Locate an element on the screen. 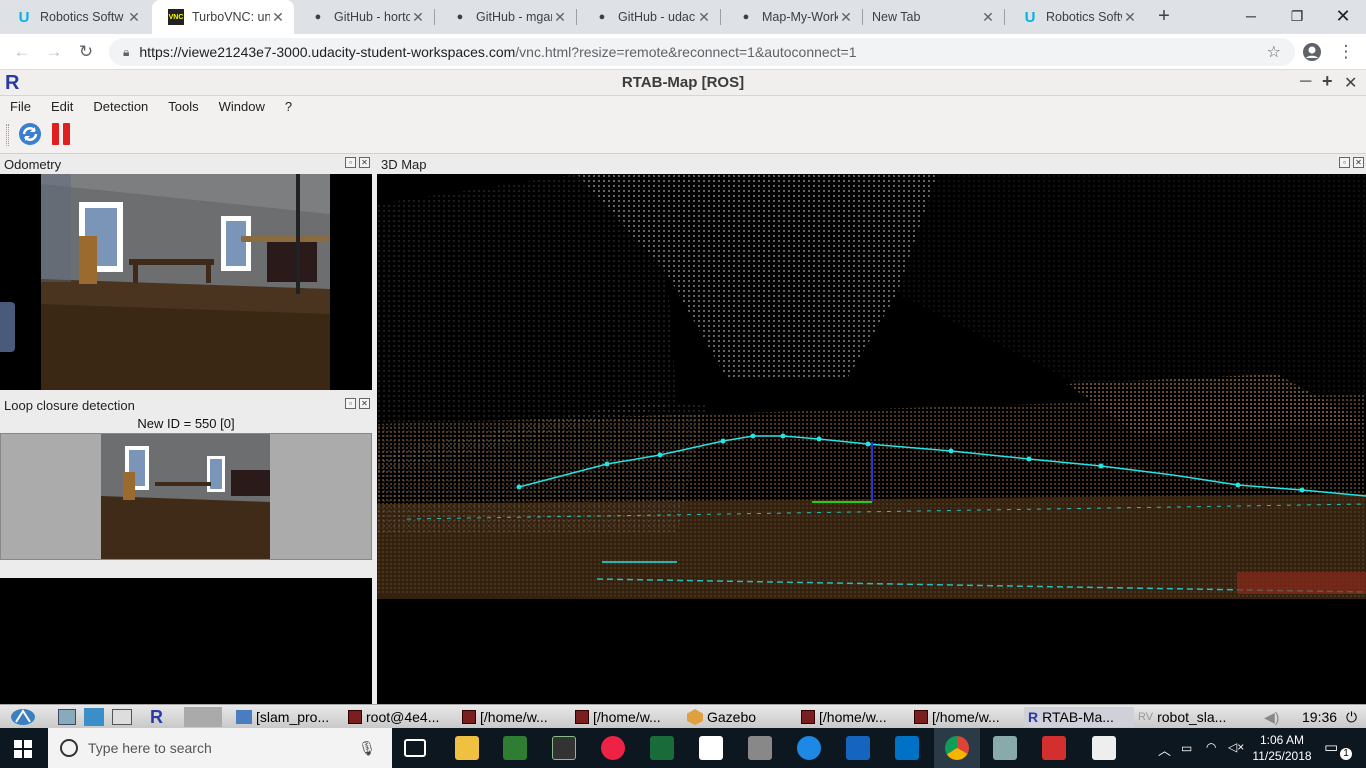 The width and height of the screenshot is (1366, 768). lync-icon is located at coordinates (858, 748).